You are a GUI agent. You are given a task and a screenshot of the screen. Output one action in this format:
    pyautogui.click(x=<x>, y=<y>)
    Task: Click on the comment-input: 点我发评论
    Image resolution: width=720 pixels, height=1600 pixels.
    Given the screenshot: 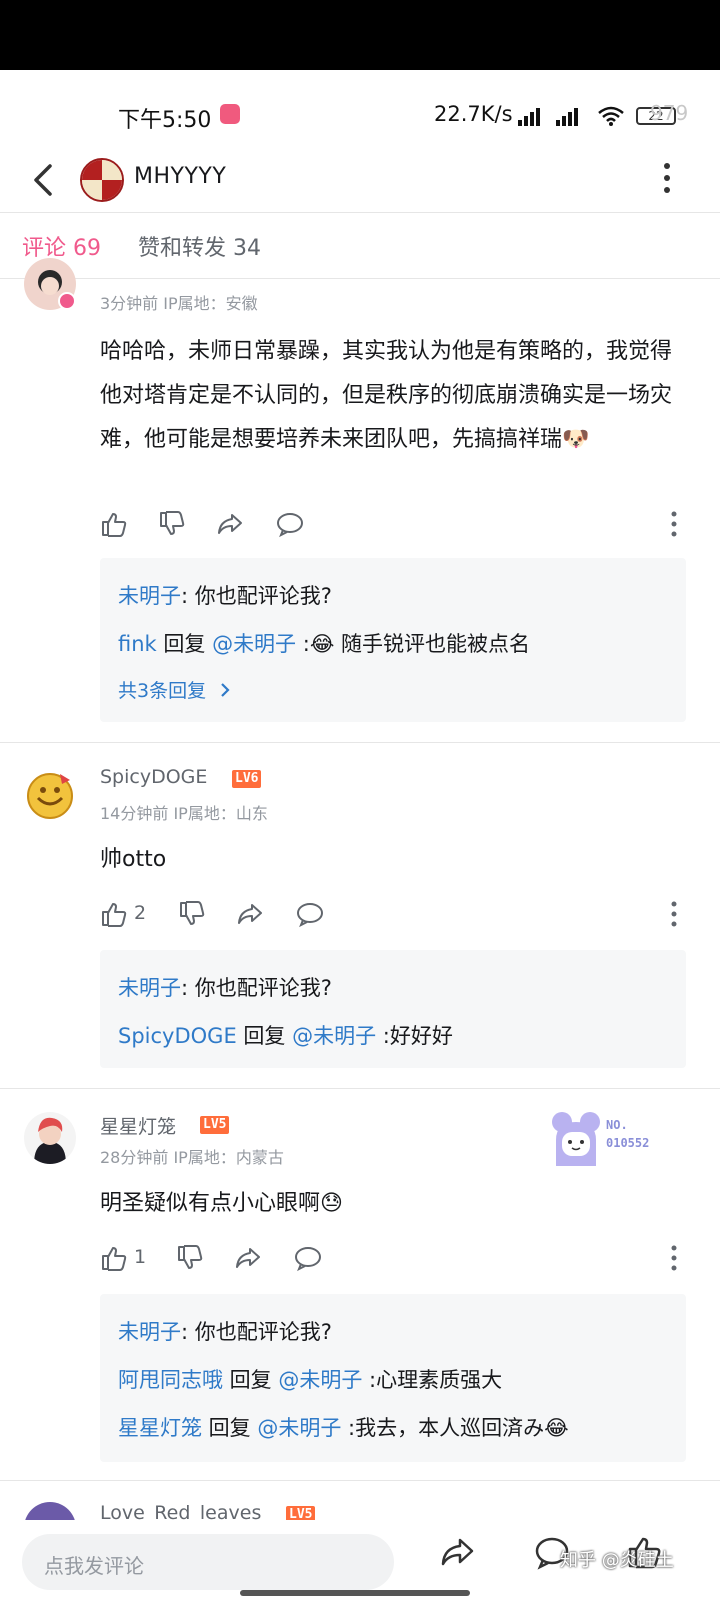 What is the action you would take?
    pyautogui.click(x=208, y=1562)
    